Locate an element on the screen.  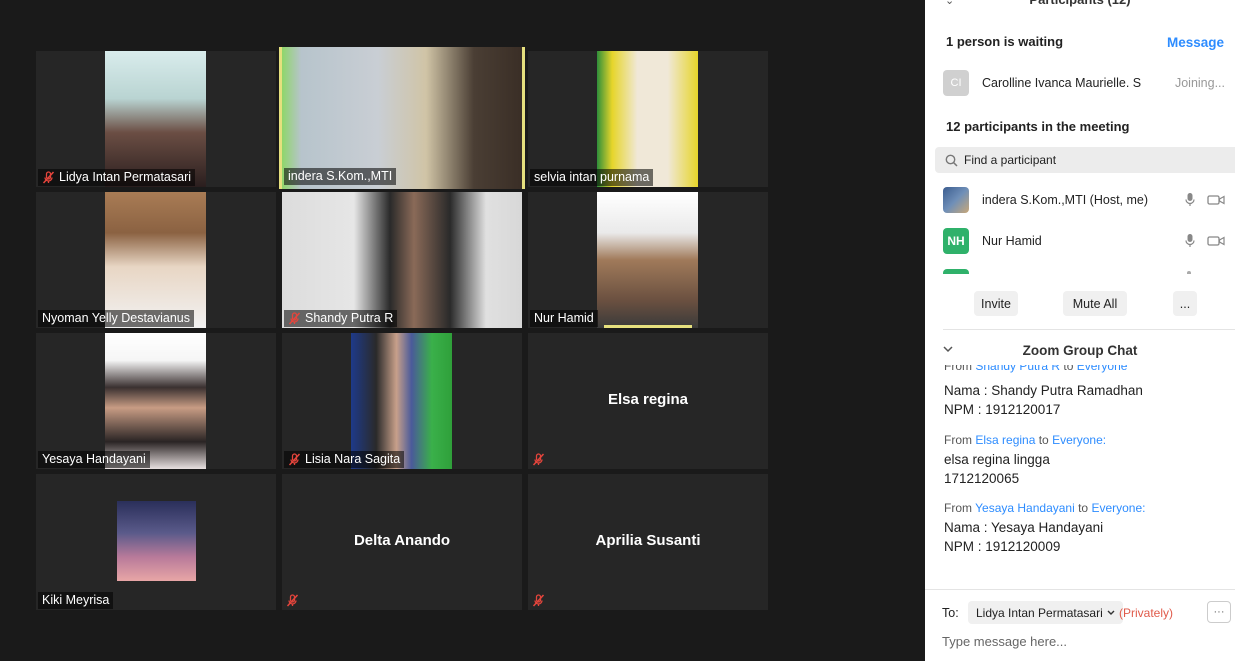
video-tile-lisia: Lisia Nara Sagita is located at coordinates (402, 401).